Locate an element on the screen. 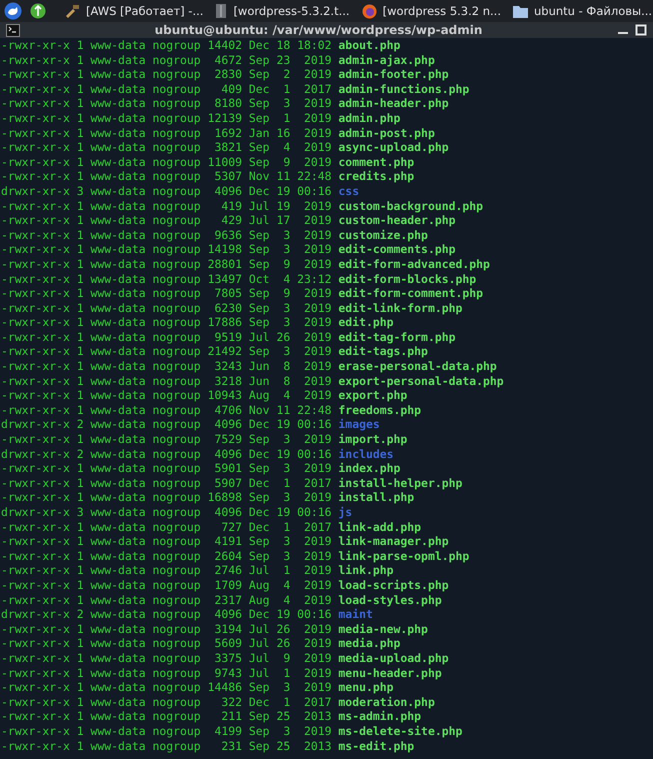  file-attributes: -rwxr-xr-x 1 www-data nogroup 9519 Jul 26 2019 is located at coordinates (166, 337).